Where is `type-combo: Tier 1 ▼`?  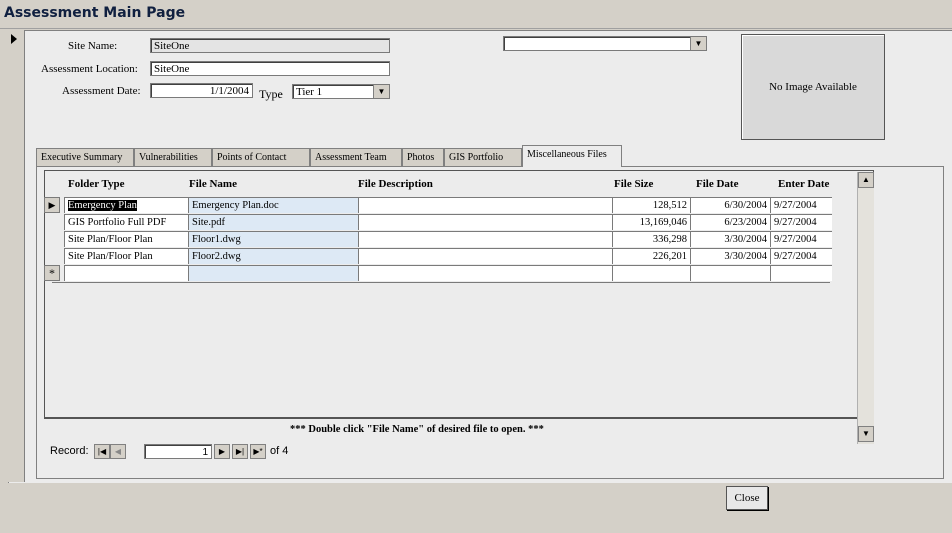 type-combo: Tier 1 ▼ is located at coordinates (341, 91).